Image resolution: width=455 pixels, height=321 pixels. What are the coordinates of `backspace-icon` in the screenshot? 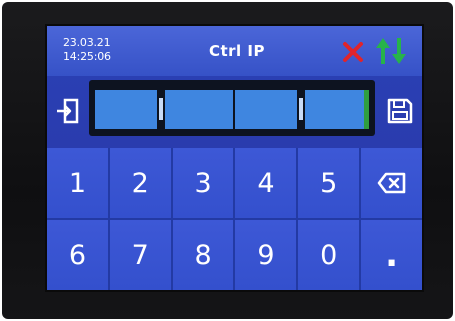 It's located at (391, 183).